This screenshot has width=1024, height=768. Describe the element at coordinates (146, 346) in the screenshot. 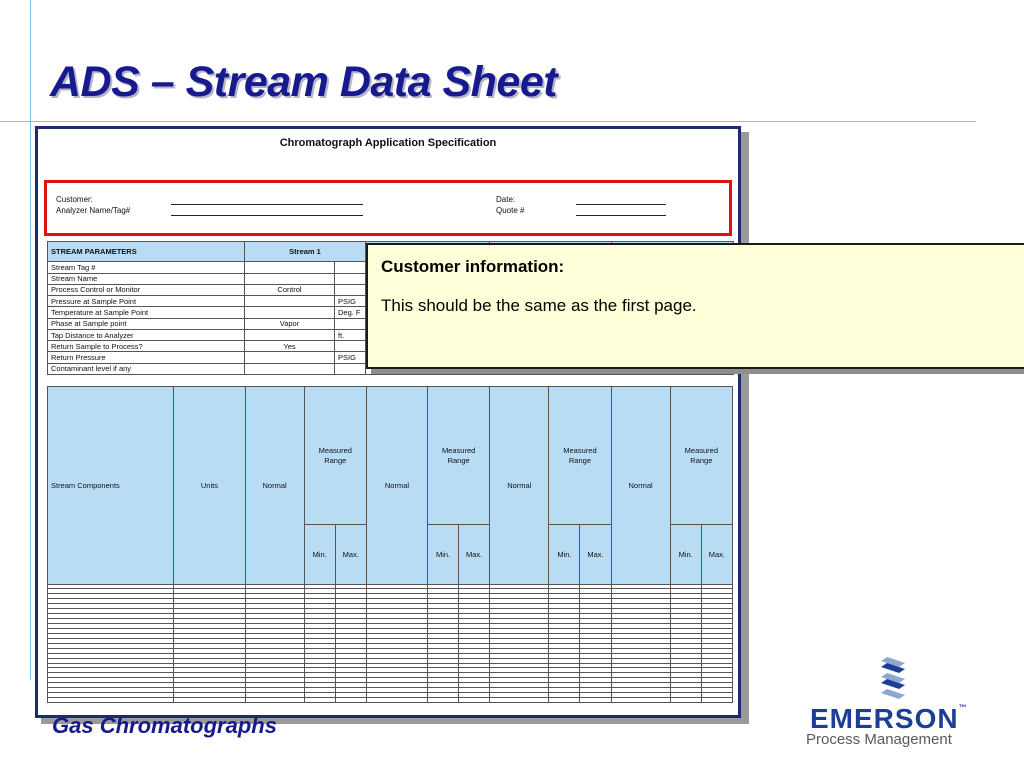

I see `param-label: Return Sample to Process?` at that location.